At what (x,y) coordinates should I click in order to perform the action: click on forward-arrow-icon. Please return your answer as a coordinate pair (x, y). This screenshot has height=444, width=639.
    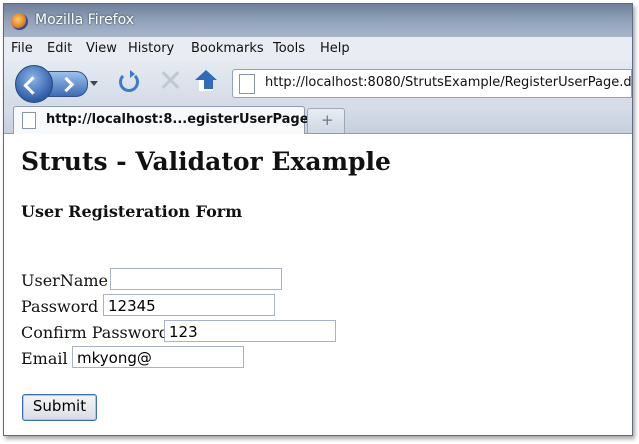
    Looking at the image, I should click on (68, 84).